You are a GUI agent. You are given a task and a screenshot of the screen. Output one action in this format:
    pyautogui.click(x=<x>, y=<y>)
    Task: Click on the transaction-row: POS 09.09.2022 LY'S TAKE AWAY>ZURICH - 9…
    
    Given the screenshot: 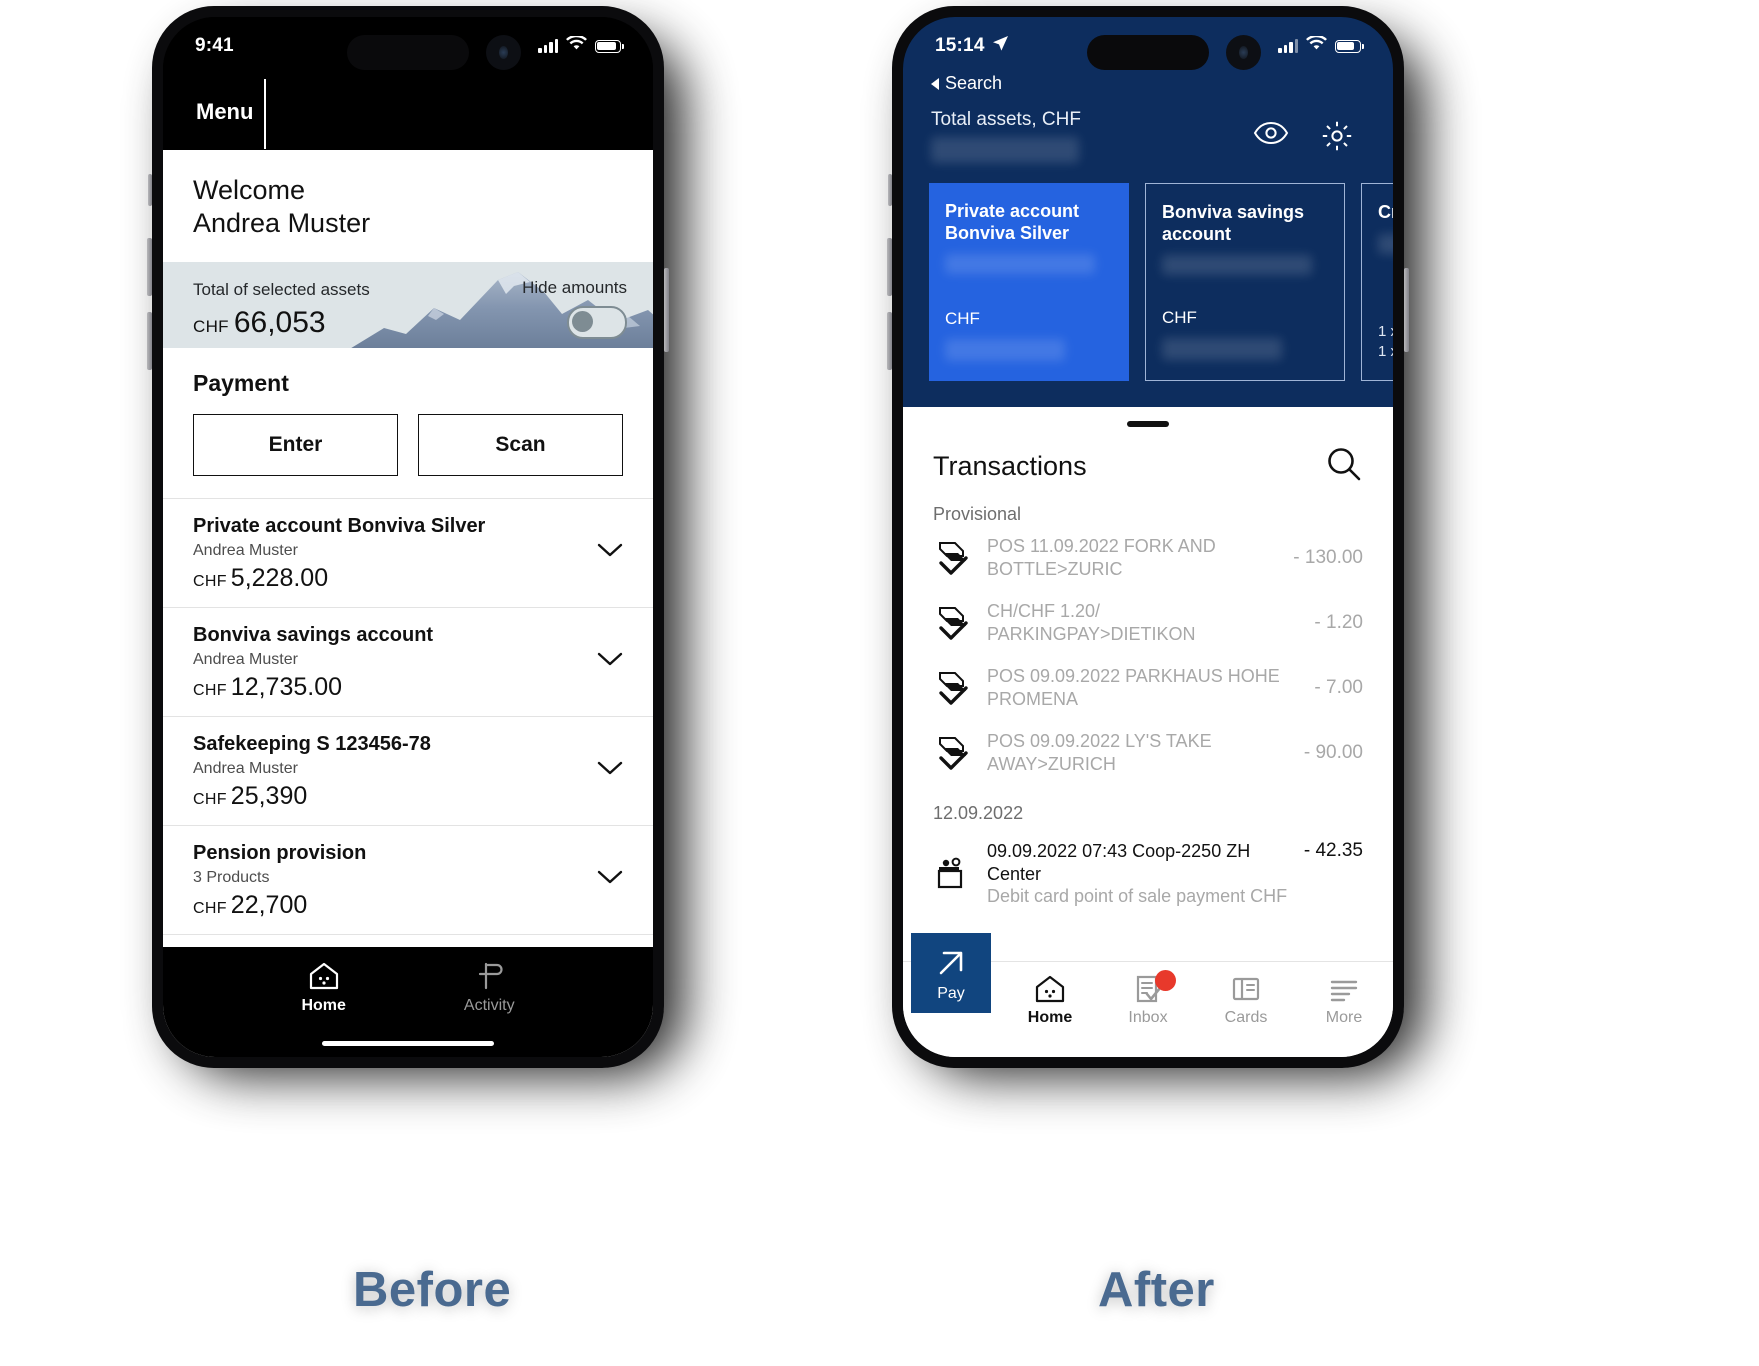 What is the action you would take?
    pyautogui.click(x=1148, y=752)
    